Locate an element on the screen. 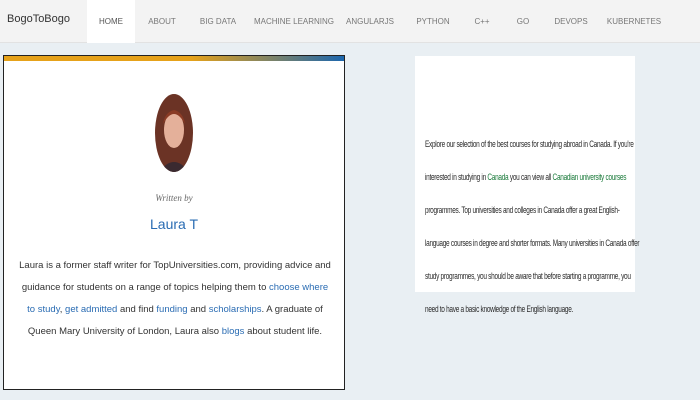 Image resolution: width=700 pixels, height=400 pixels. scholarships-link: scholarships is located at coordinates (235, 309).